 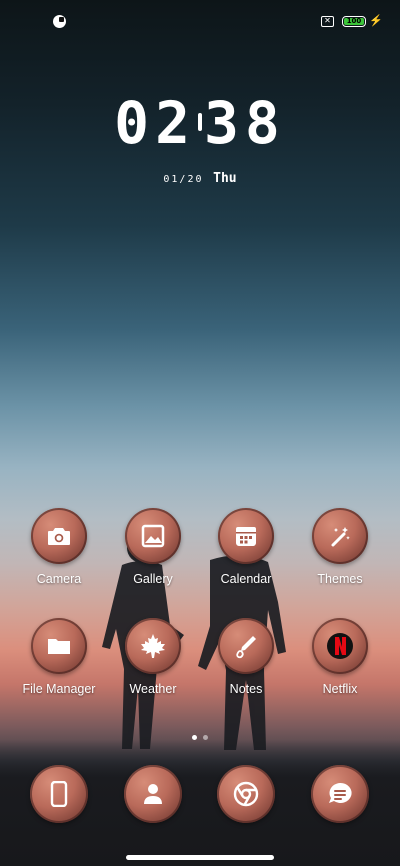 I want to click on dock-messages, so click(x=340, y=794).